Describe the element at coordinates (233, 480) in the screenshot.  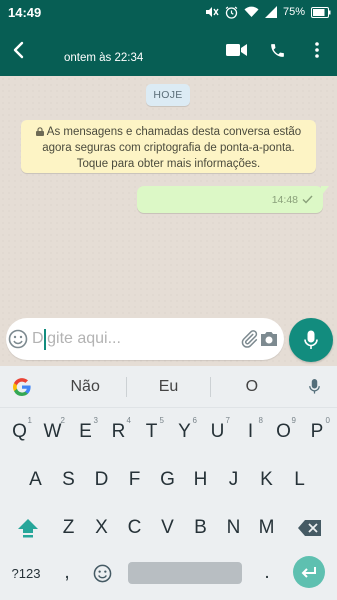
I see `key-j: J` at that location.